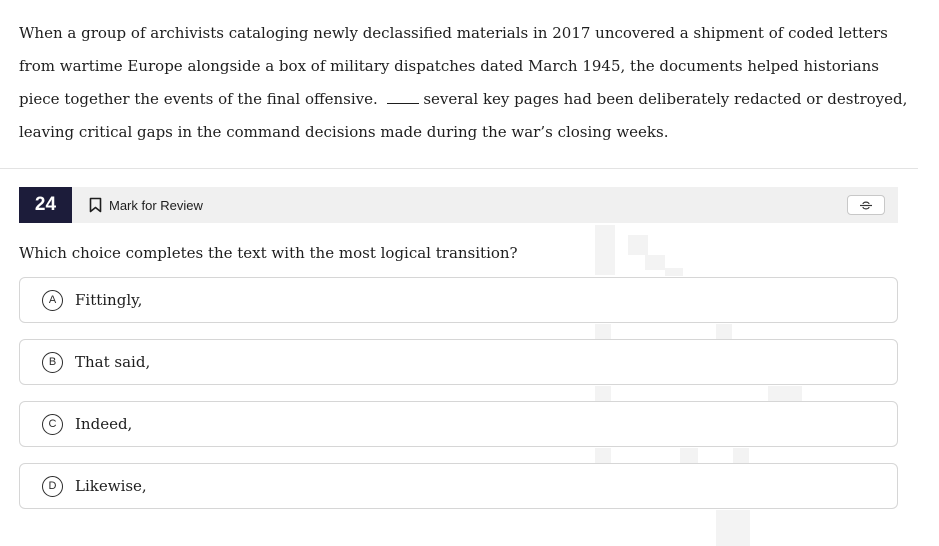  What do you see at coordinates (458, 362) in the screenshot?
I see `answer-choice-b: B That said,` at bounding box center [458, 362].